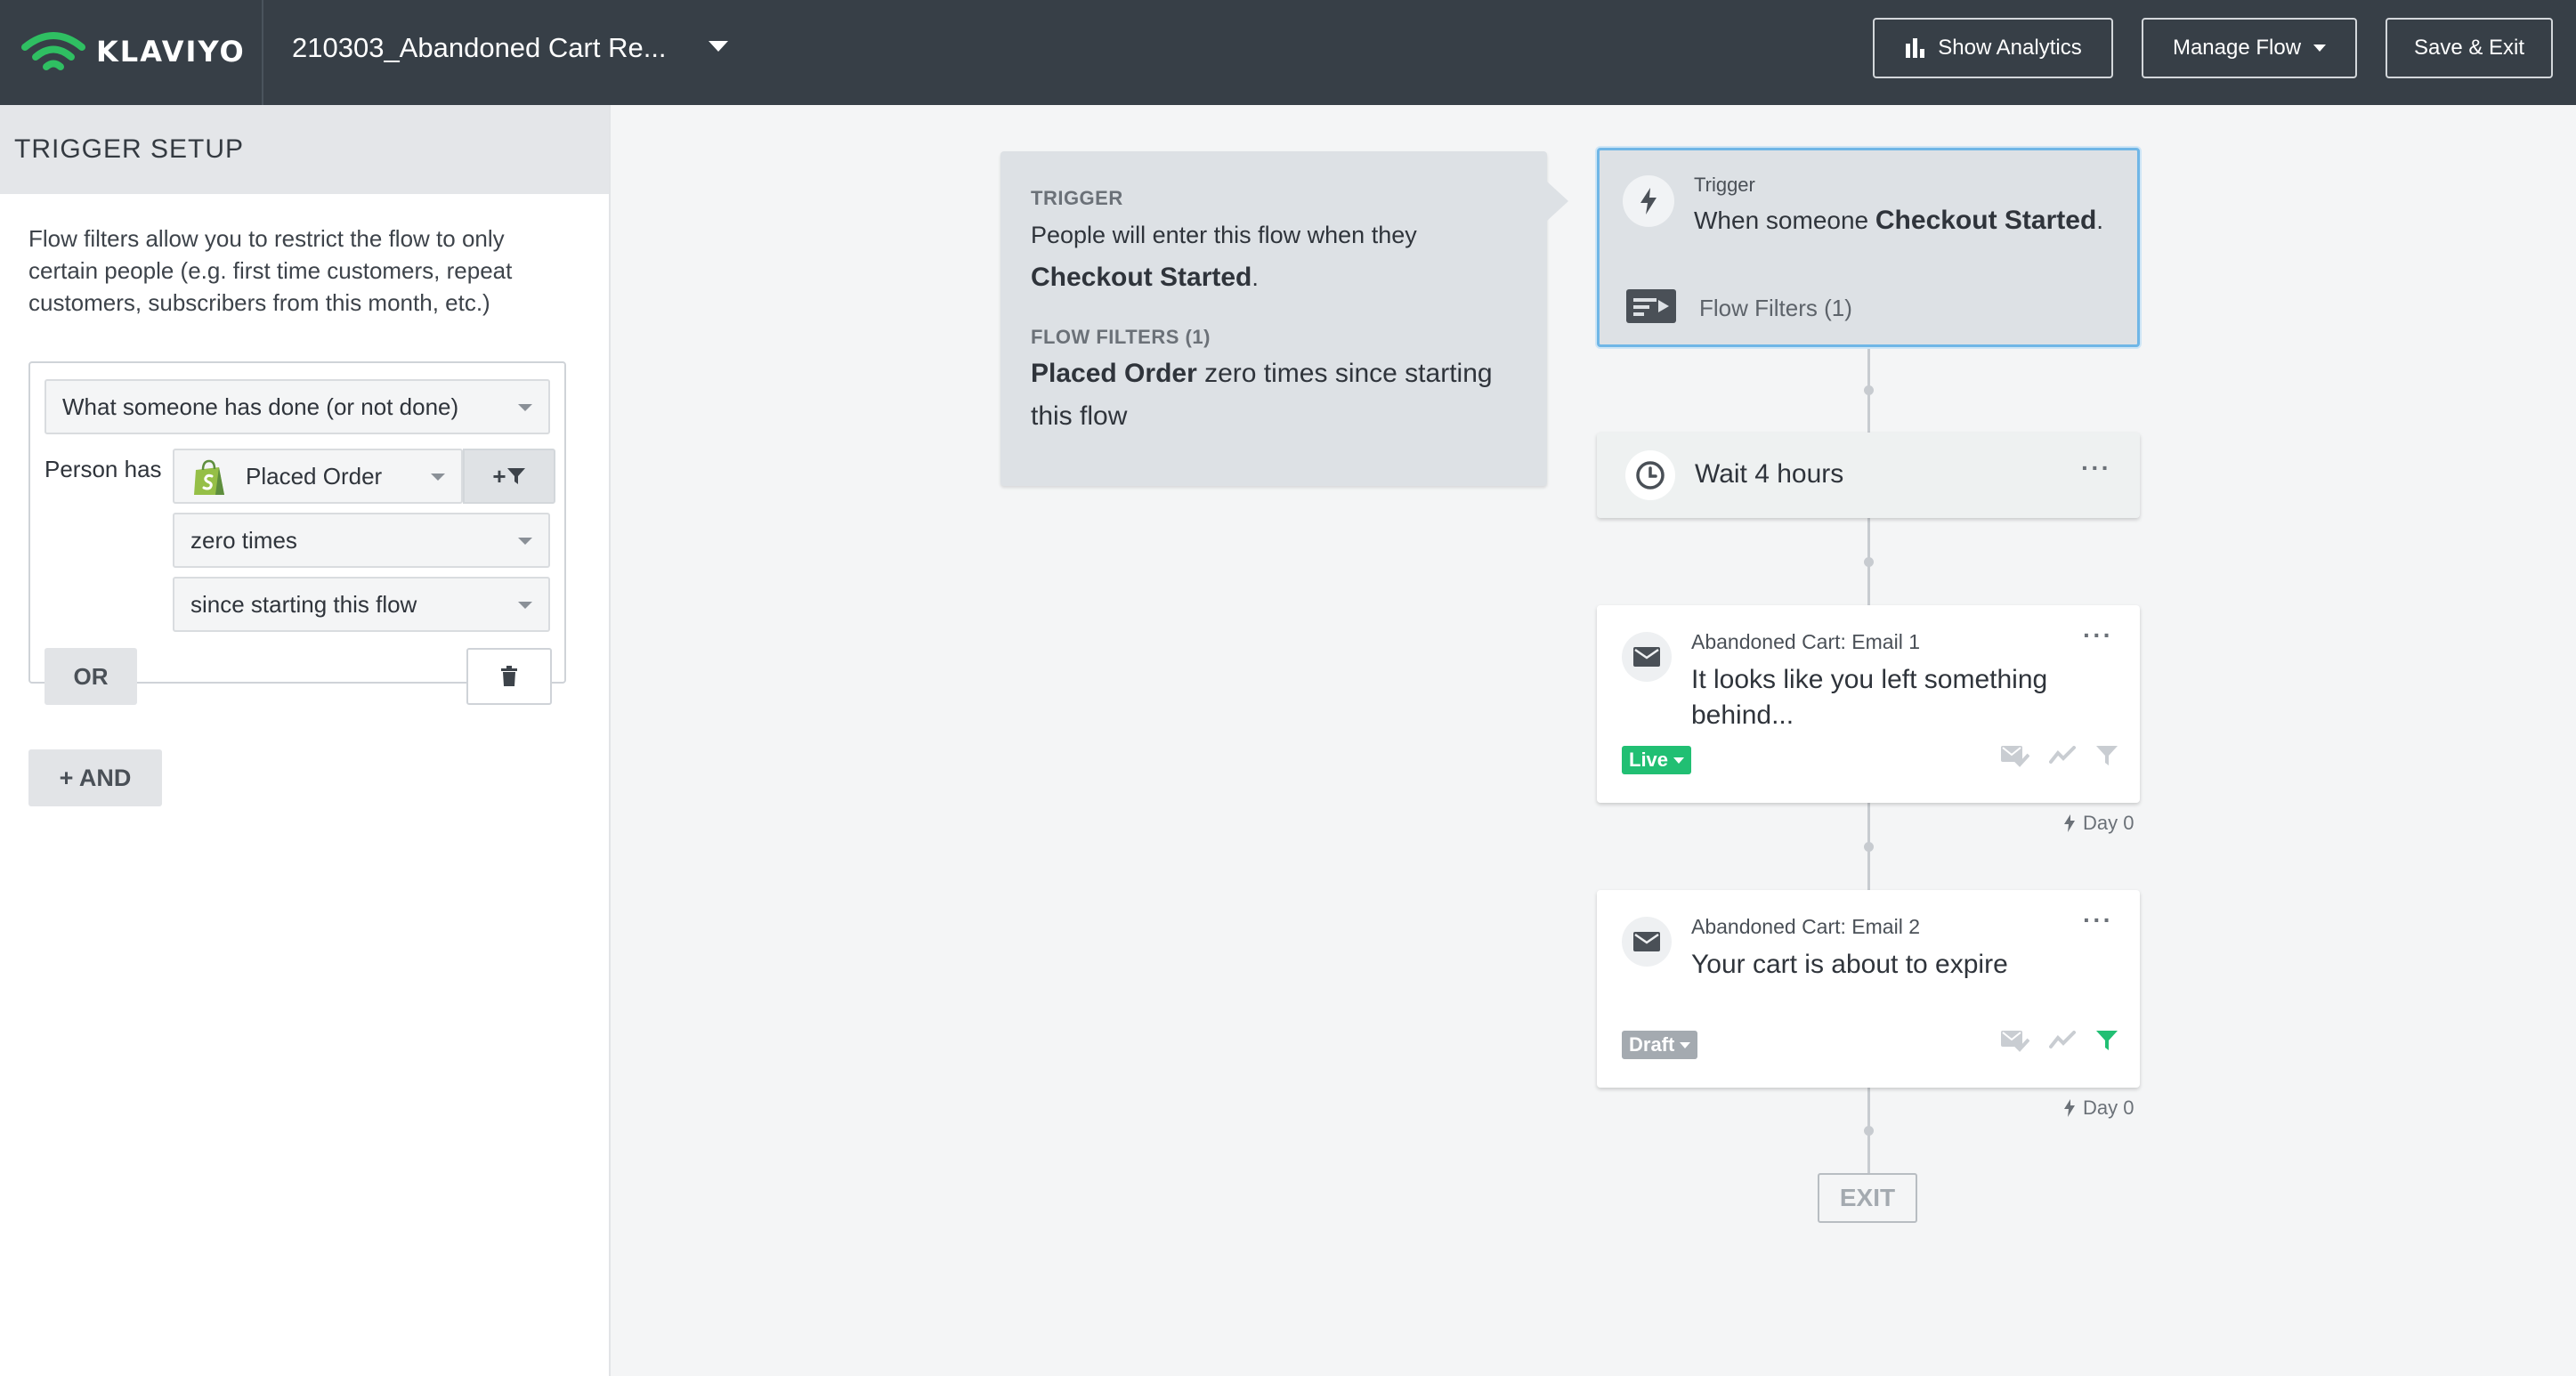 The image size is (2576, 1376). Describe the element at coordinates (1224, 235) in the screenshot. I see `summary-trigger-sentence: People will enter this flow when they` at that location.